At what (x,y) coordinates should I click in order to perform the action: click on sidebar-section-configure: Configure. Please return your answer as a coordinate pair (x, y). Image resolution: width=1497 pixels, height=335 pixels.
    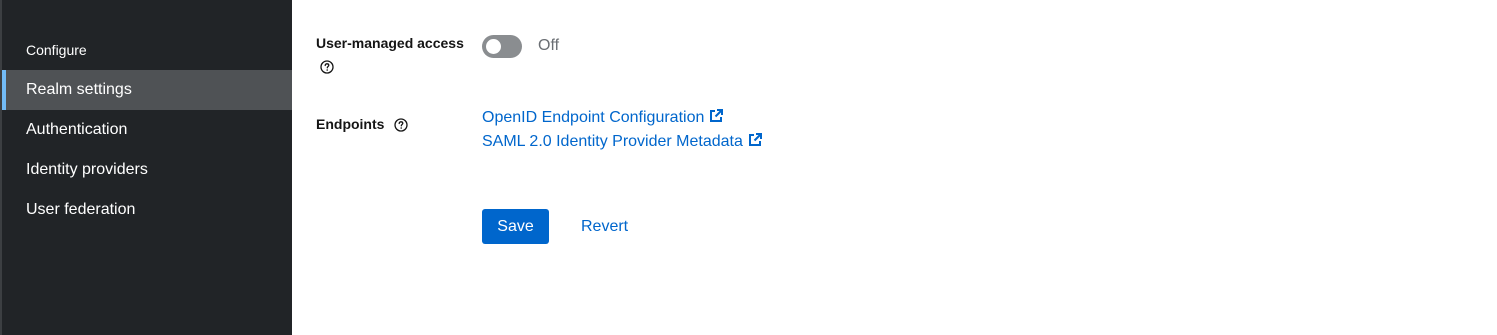
    Looking at the image, I should click on (56, 50).